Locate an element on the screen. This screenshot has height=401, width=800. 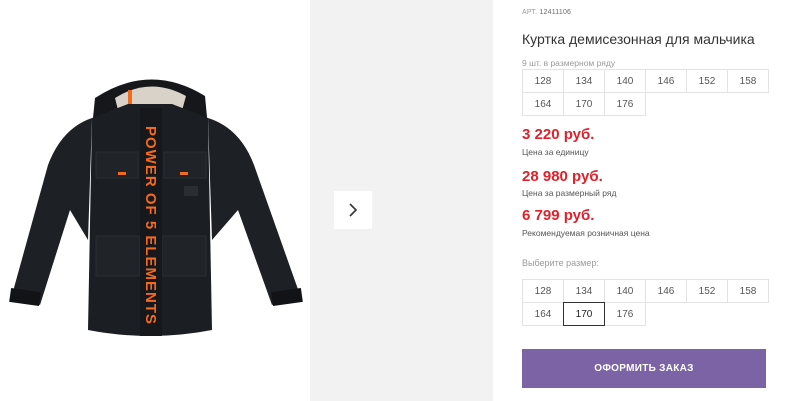
next-image-button is located at coordinates (353, 210).